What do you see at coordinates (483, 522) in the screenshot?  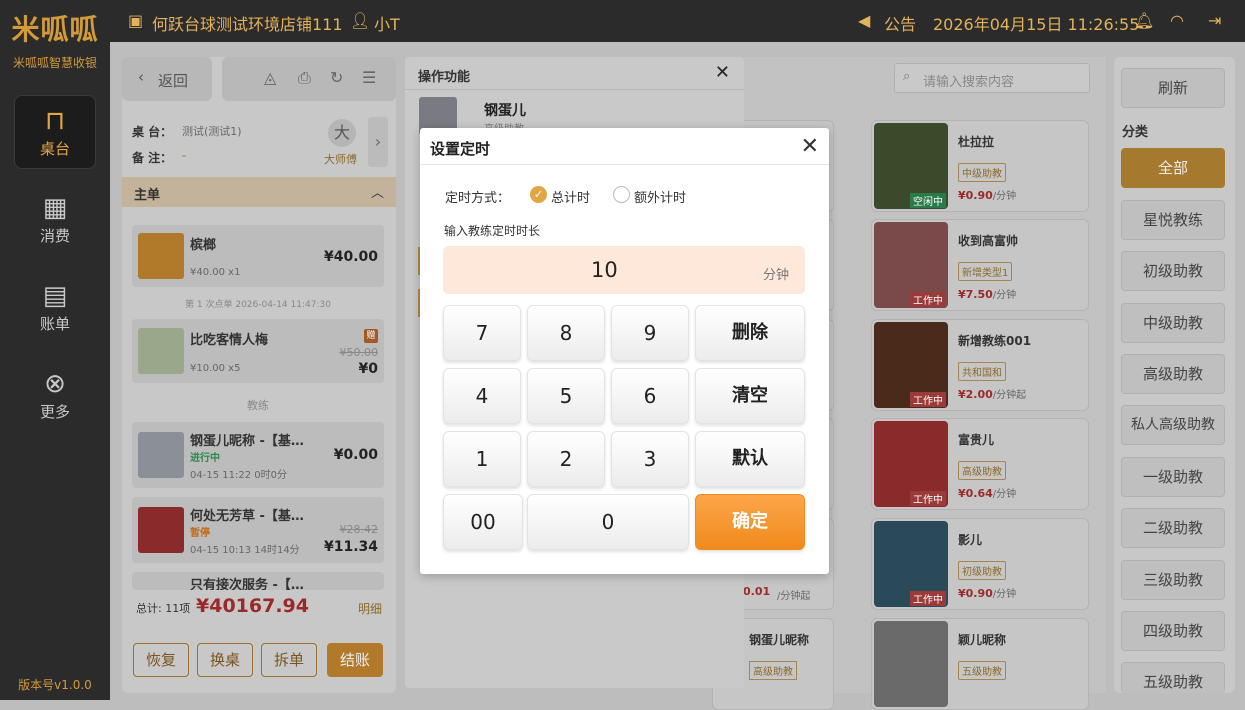 I see `key-00: 00` at bounding box center [483, 522].